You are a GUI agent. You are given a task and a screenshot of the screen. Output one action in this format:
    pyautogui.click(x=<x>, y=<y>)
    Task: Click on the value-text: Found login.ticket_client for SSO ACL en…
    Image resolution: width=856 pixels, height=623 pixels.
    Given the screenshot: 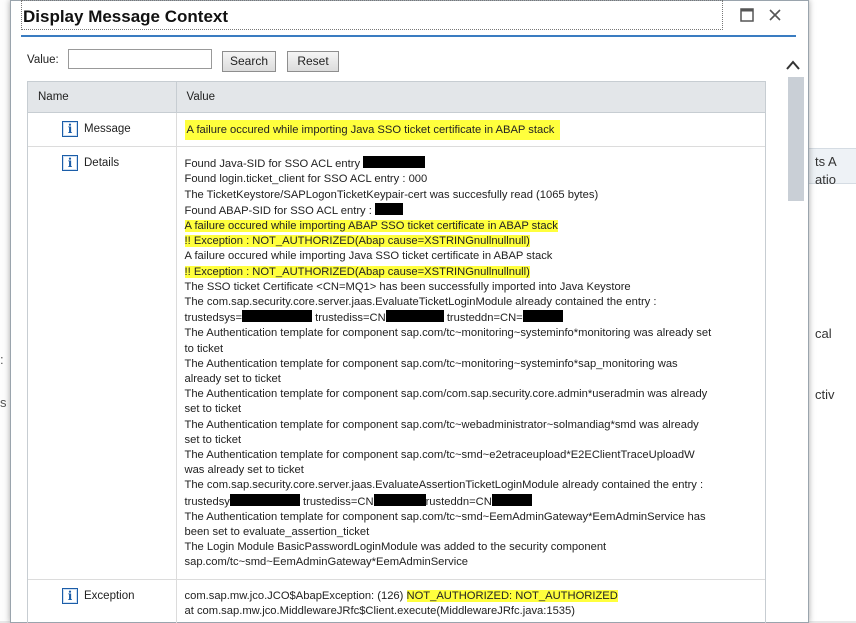 What is the action you would take?
    pyautogui.click(x=306, y=179)
    